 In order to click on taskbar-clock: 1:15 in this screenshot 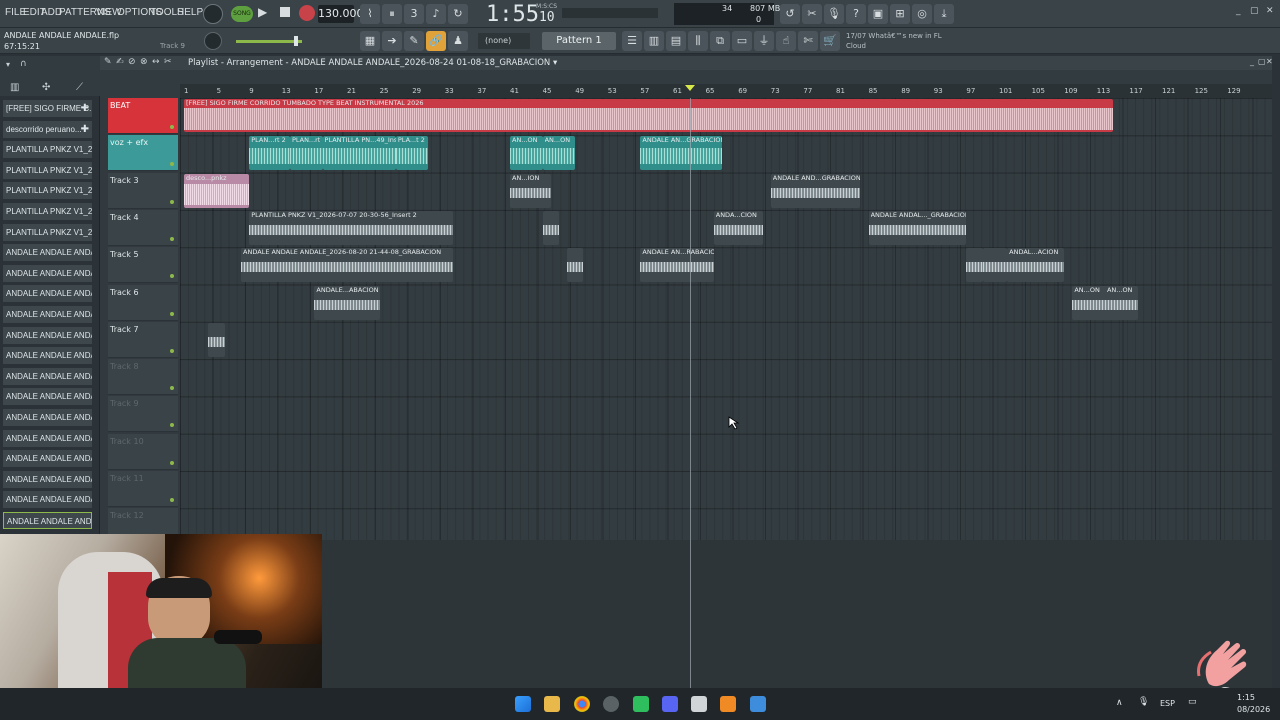, I will do `click(1246, 697)`.